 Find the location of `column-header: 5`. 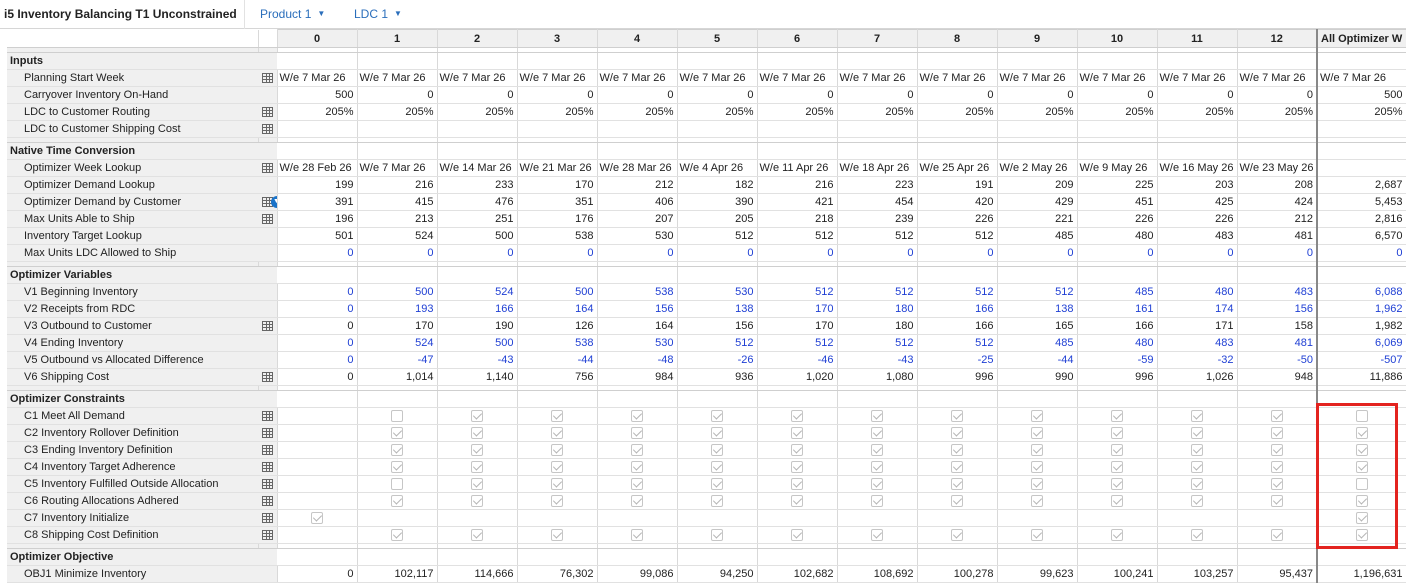

column-header: 5 is located at coordinates (717, 38).